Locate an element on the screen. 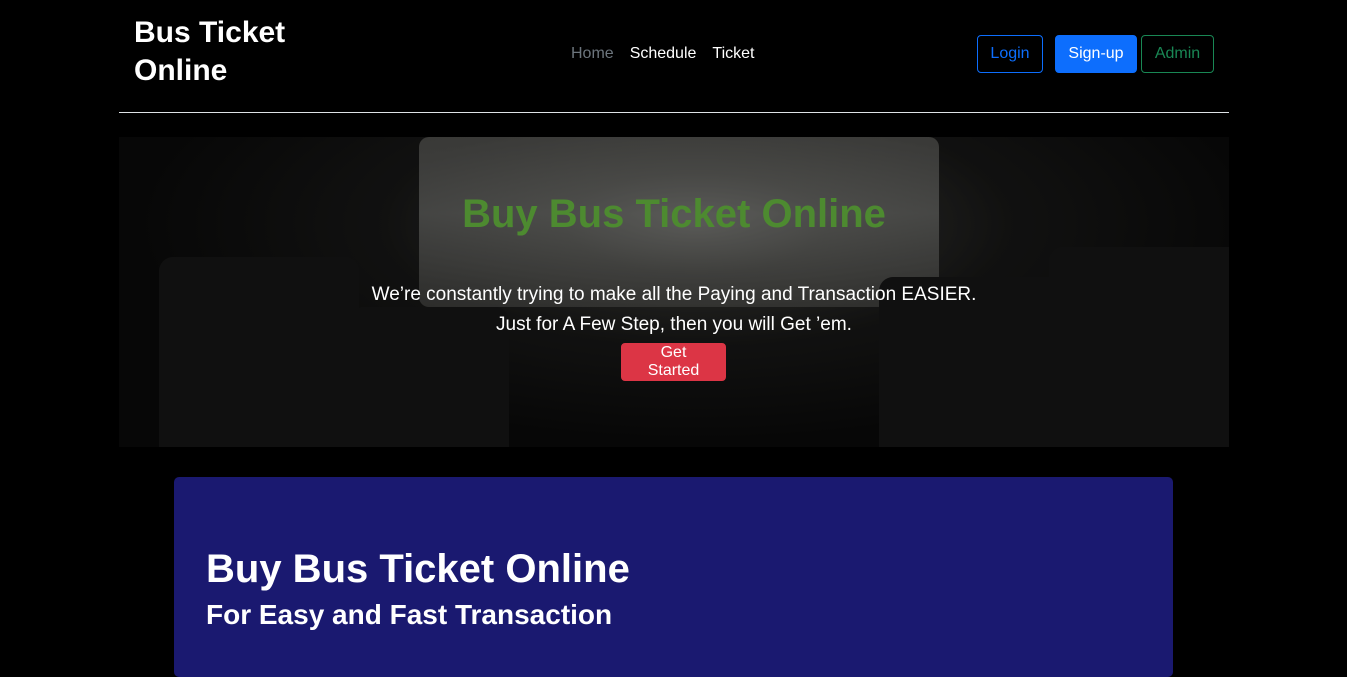 The image size is (1347, 677). signup-button: Sign-up is located at coordinates (1096, 54).